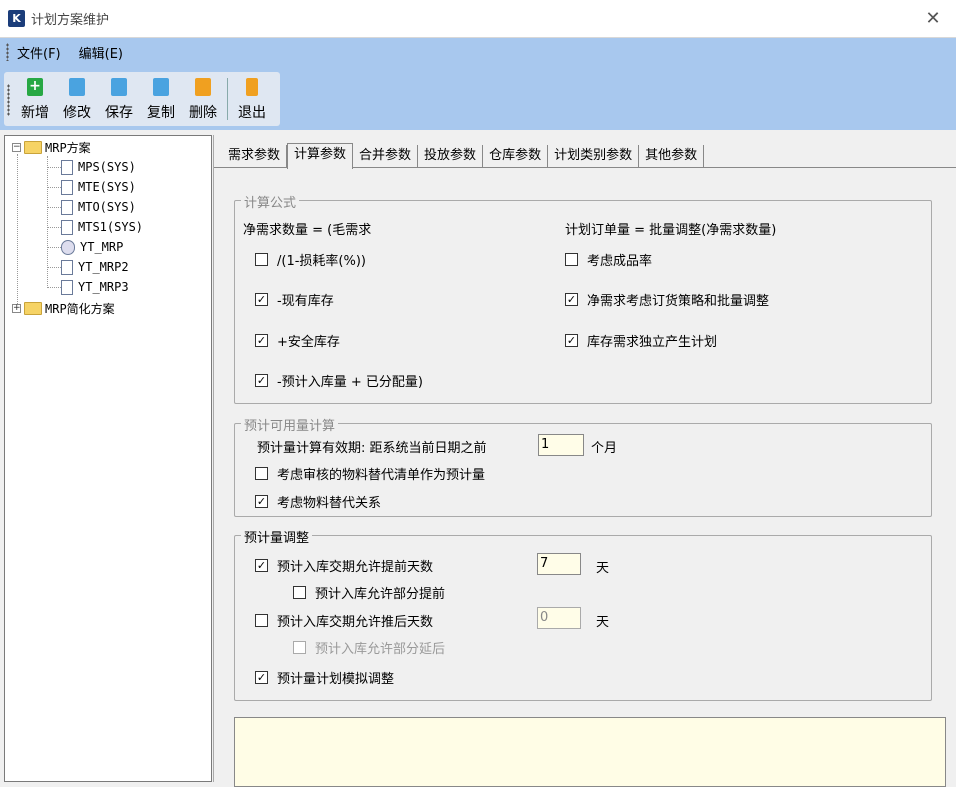 Image resolution: width=956 pixels, height=787 pixels. What do you see at coordinates (603, 622) in the screenshot?
I see `delay-days-unit: 天` at bounding box center [603, 622].